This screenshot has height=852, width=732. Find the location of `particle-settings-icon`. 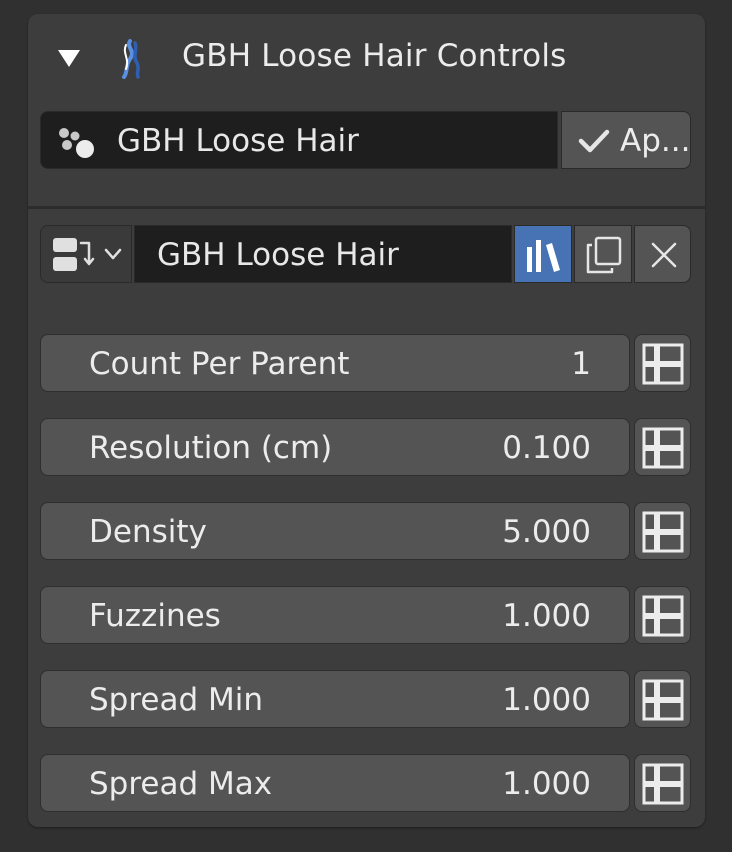

particle-settings-icon is located at coordinates (74, 254).